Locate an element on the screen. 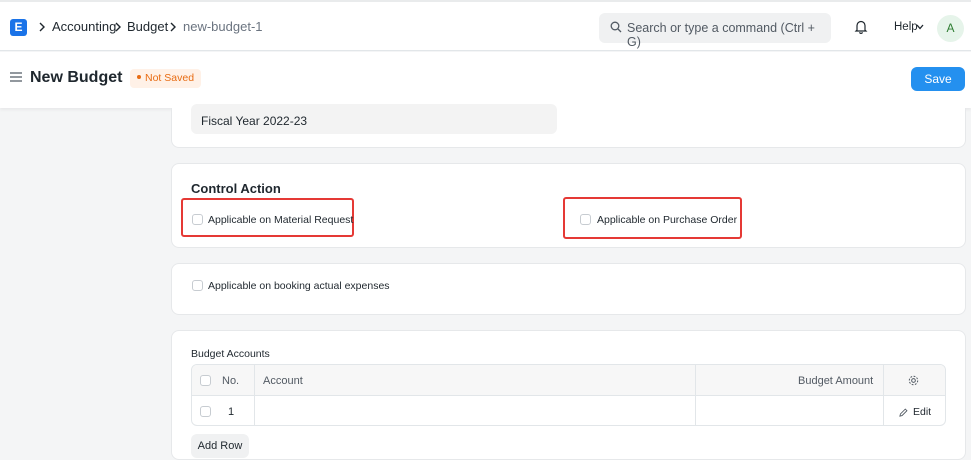 This screenshot has height=460, width=971. booking-section: Applicable on booking actual expenses is located at coordinates (568, 289).